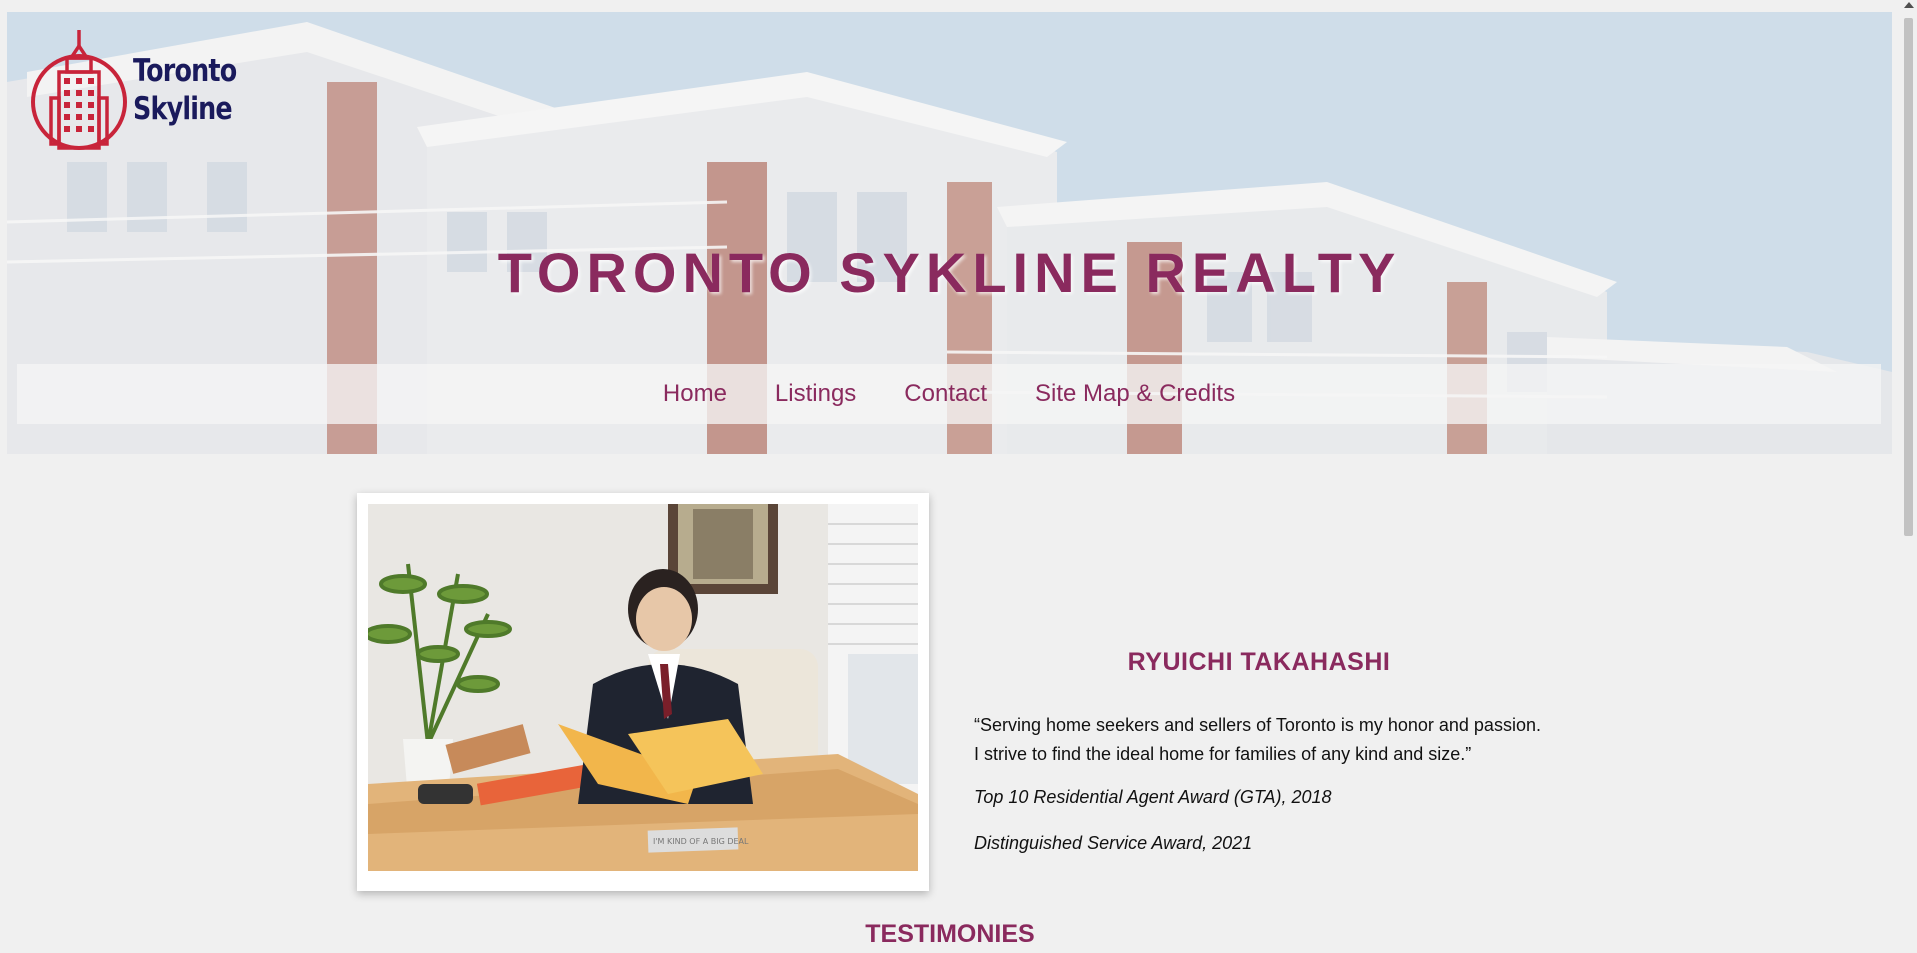 The width and height of the screenshot is (1917, 953). I want to click on nav-home: Home, so click(695, 394).